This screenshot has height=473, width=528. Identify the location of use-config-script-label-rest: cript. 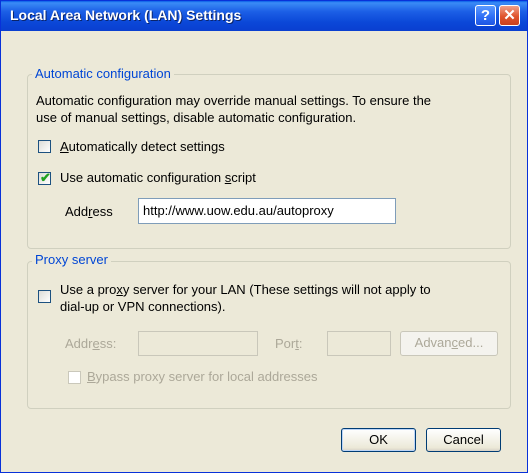
(243, 177).